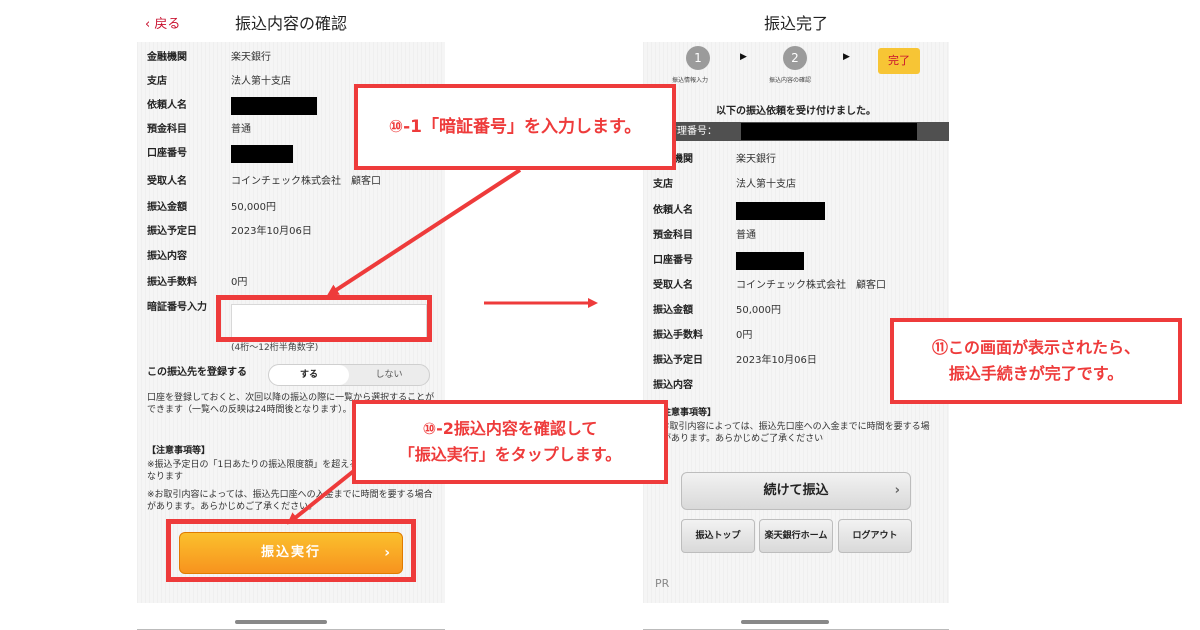 This screenshot has width=1200, height=630. I want to click on management-number-bar: 管理番号：, so click(796, 131).